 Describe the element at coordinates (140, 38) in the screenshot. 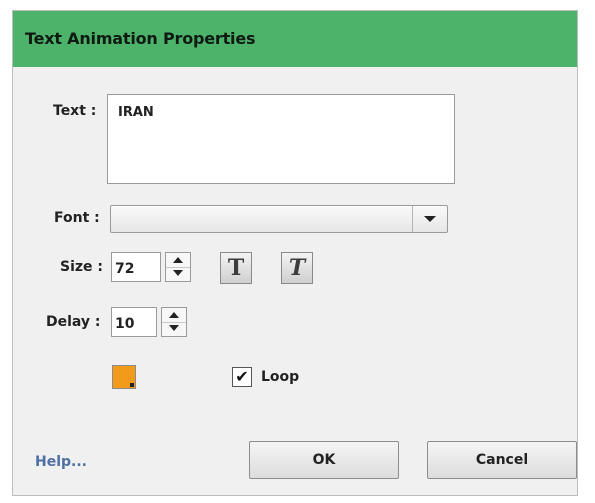

I see `dialog-title: Text Animation Properties` at that location.